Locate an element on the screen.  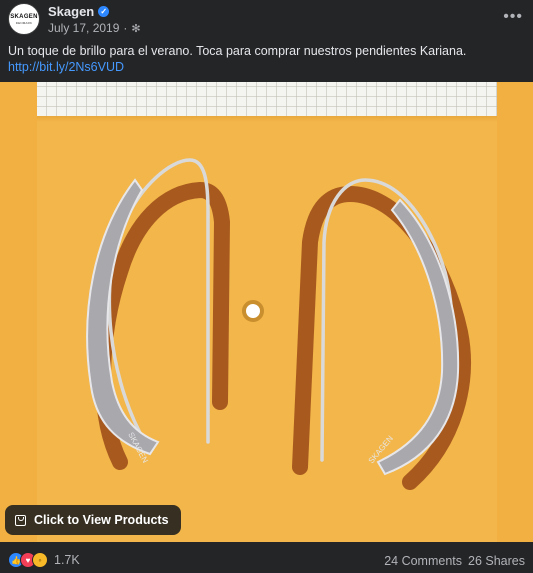
more-options-icon: ••• is located at coordinates (513, 17).